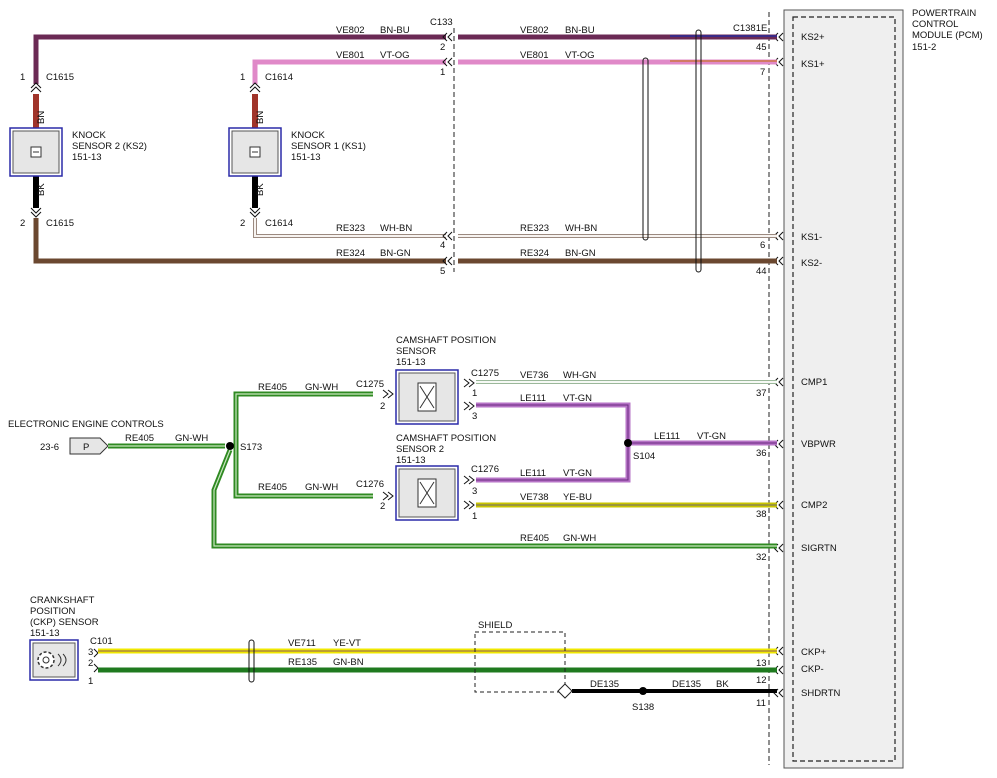  Describe the element at coordinates (818, 444) in the screenshot. I see `pin-vbpwr: VBPWR` at that location.